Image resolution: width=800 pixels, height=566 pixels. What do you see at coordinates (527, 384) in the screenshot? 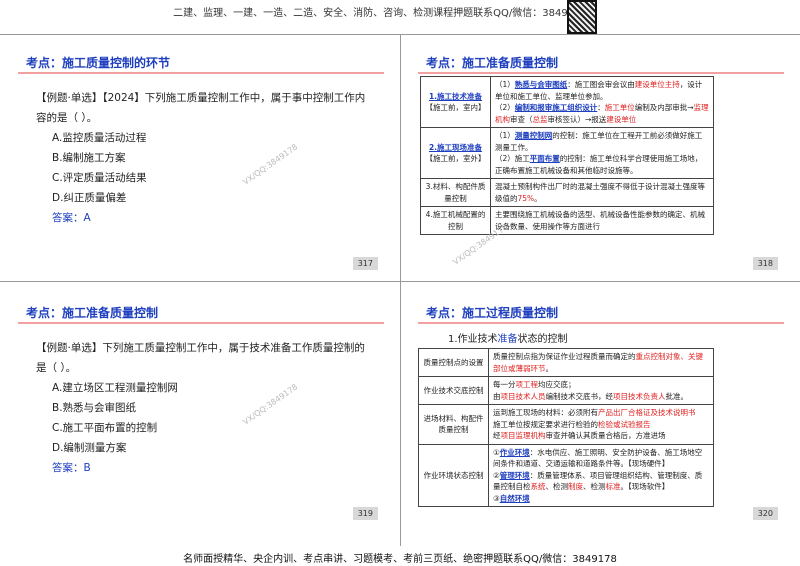
I see `cell-text: 项工程` at bounding box center [527, 384].